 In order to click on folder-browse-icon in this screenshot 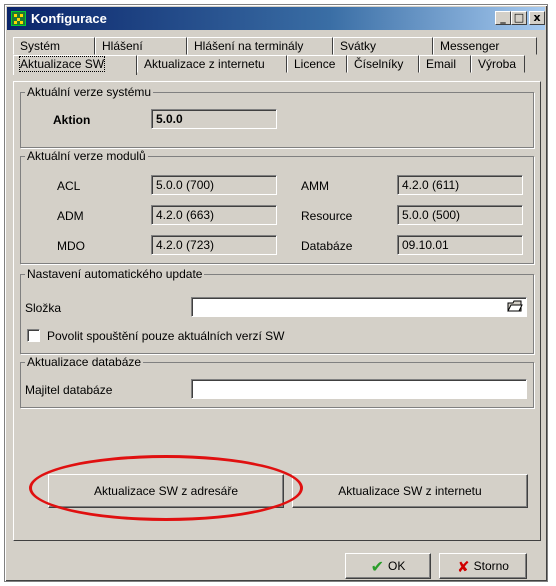, I will do `click(515, 307)`.